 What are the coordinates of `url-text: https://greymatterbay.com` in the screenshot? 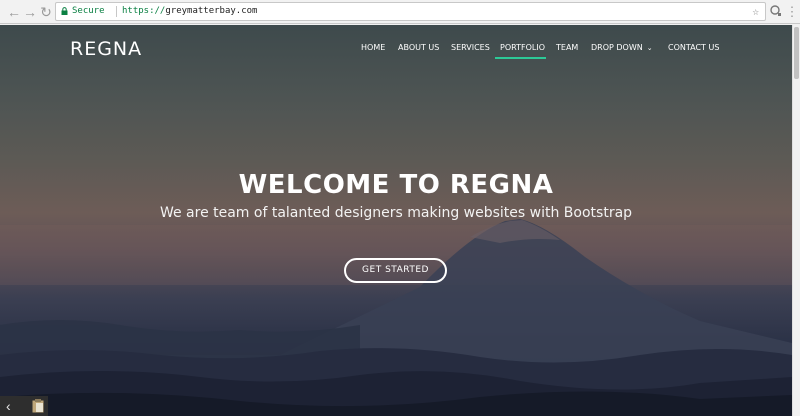 It's located at (189, 11).